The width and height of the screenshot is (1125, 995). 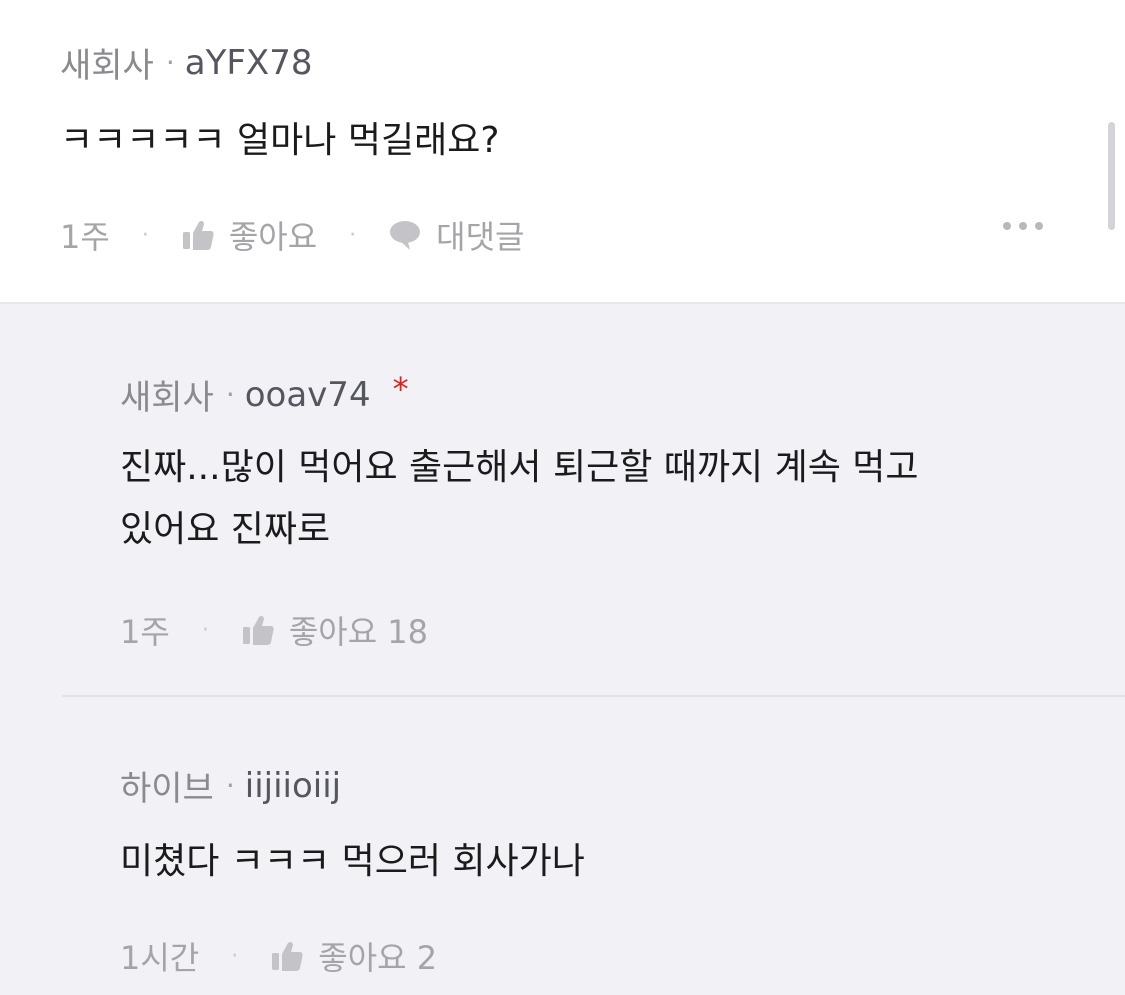 What do you see at coordinates (519, 499) in the screenshot?
I see `reply-text: 진짜...많이 먹어요 출근해서 퇴근할 때까지 계속 먹고 있어요 진짜로` at bounding box center [519, 499].